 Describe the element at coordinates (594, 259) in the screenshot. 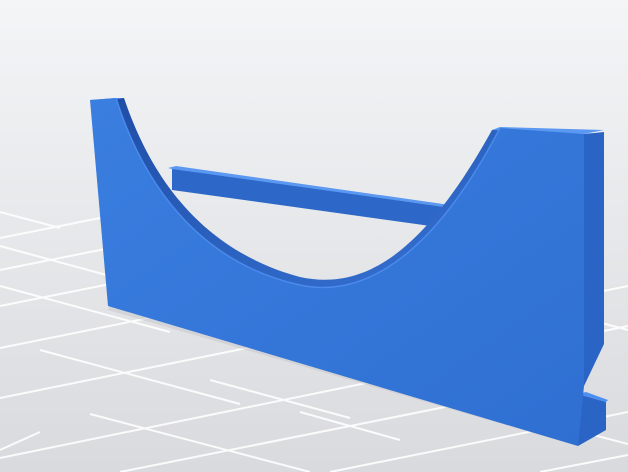

I see `part-right-side` at that location.